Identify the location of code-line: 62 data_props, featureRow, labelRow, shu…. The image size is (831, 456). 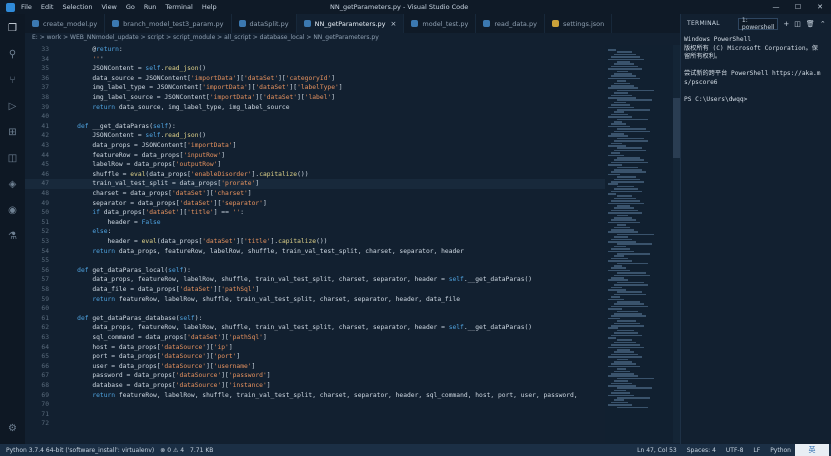
(315, 328).